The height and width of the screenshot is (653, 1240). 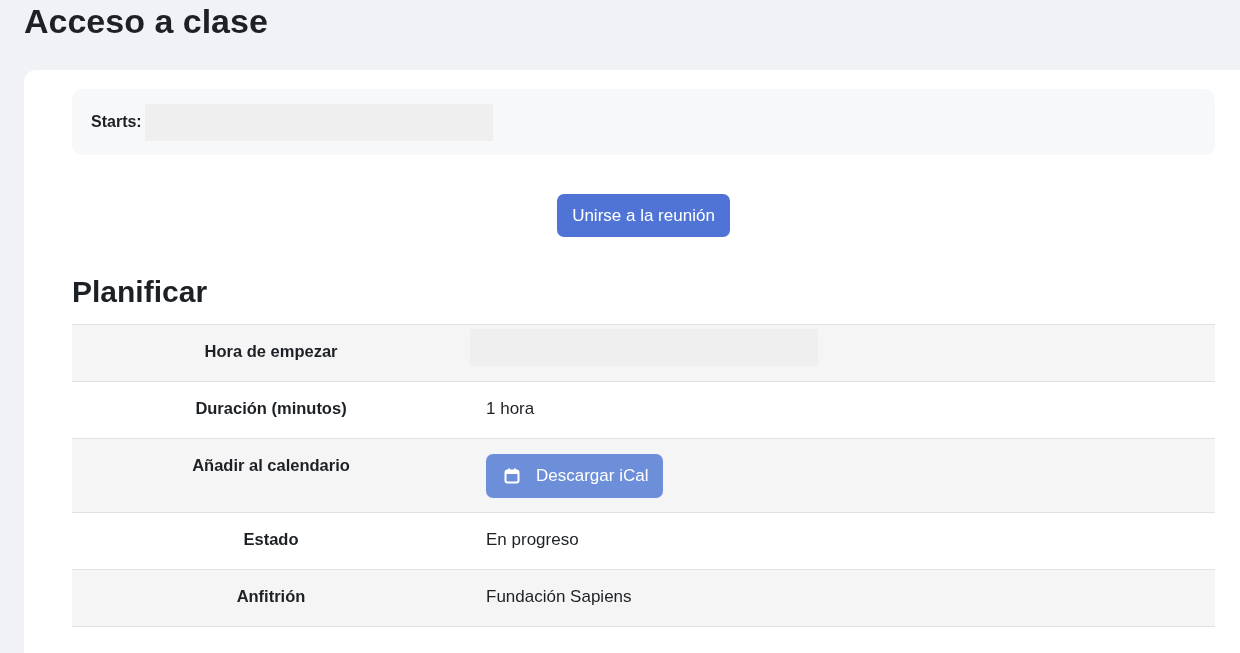 What do you see at coordinates (140, 292) in the screenshot?
I see `schedule-heading: Planificar` at bounding box center [140, 292].